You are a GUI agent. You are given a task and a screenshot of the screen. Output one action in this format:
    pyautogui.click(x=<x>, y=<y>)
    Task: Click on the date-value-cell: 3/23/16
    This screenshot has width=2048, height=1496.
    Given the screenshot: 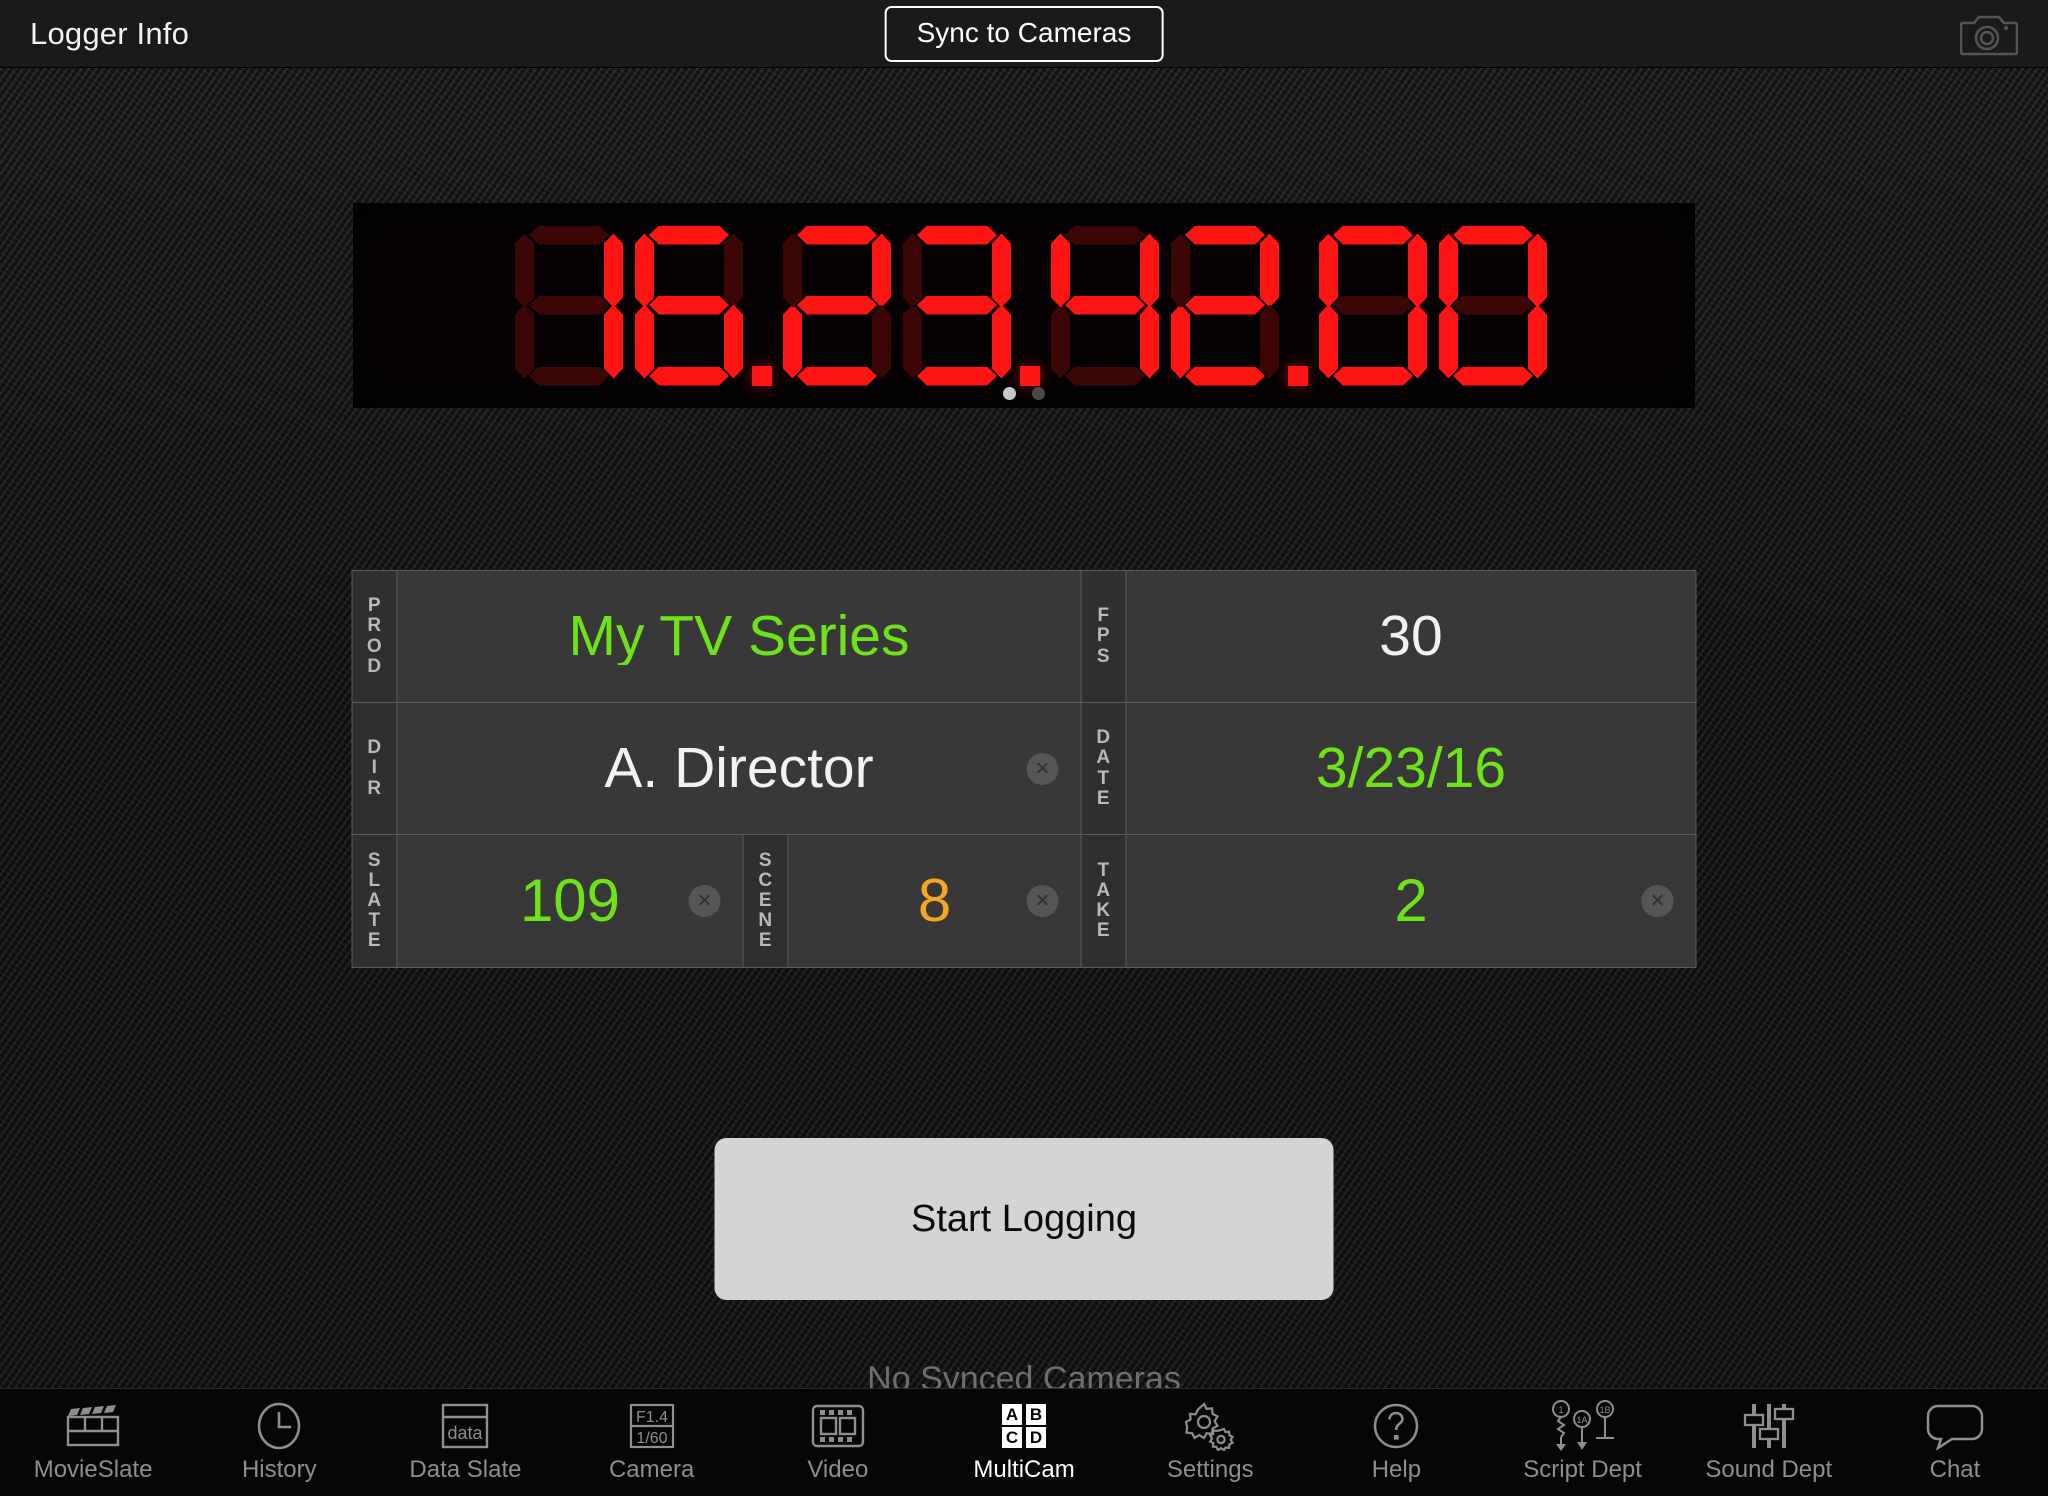 What is the action you would take?
    pyautogui.click(x=1411, y=768)
    